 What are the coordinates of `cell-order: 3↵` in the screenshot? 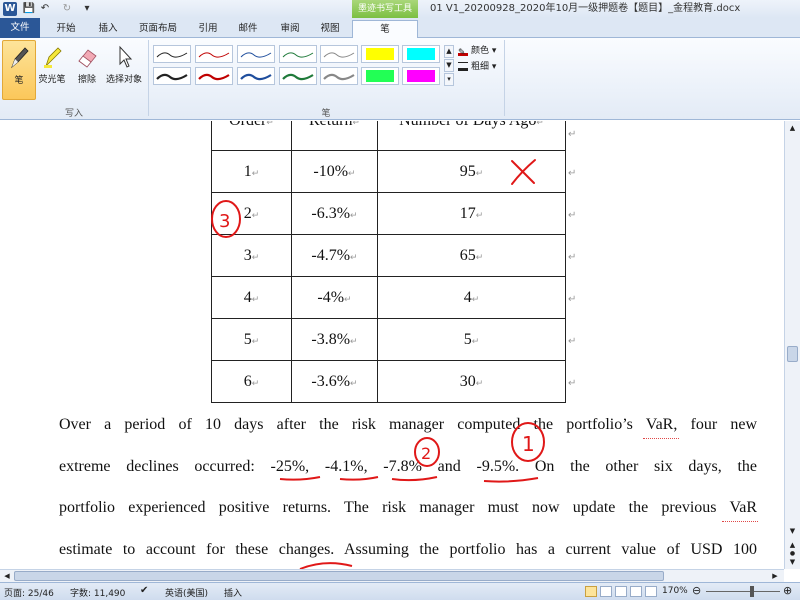 It's located at (251, 255).